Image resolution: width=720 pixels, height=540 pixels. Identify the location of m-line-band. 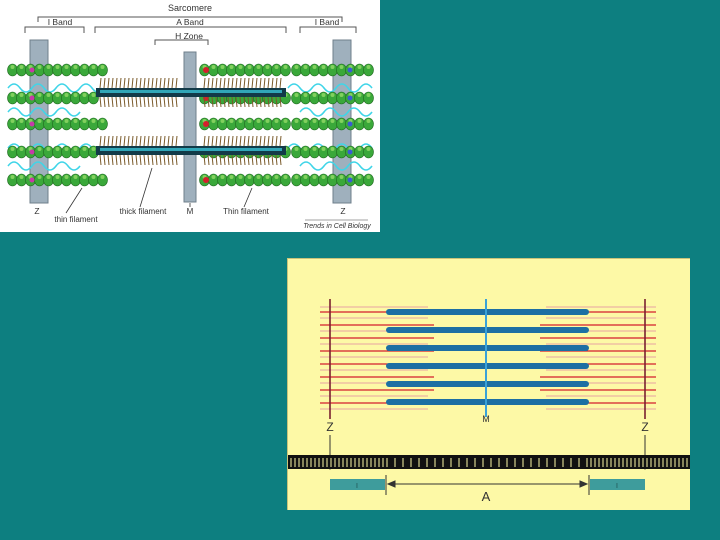
(190, 127).